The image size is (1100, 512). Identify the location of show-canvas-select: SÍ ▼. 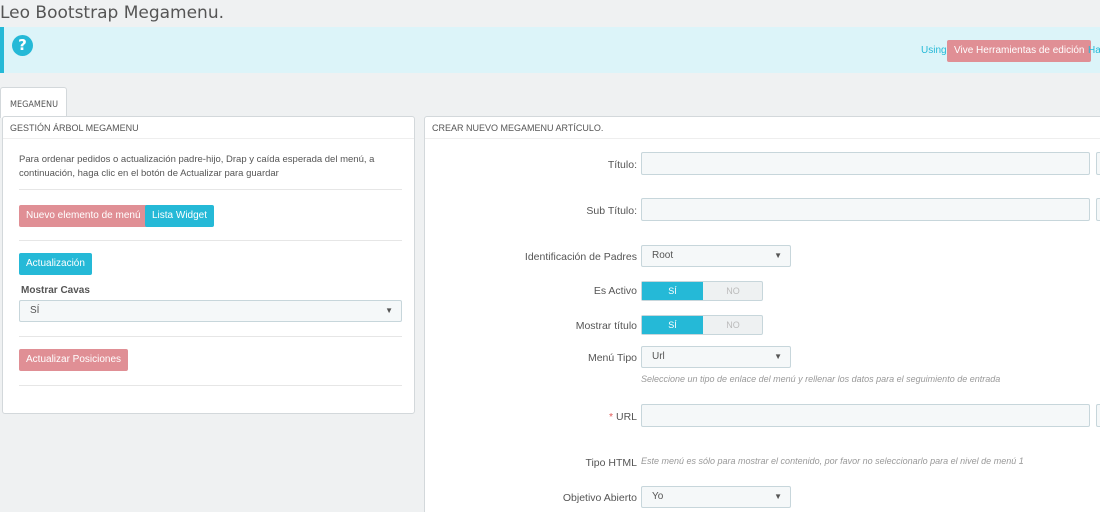
(210, 311).